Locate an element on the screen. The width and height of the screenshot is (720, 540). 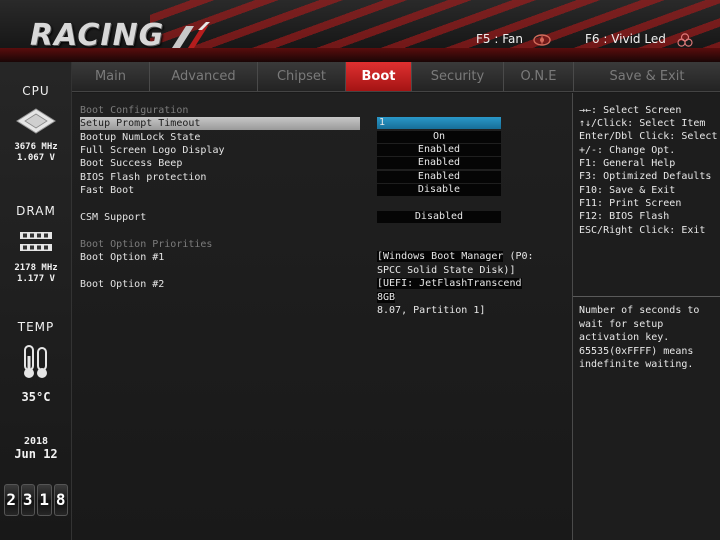
help-key-line: F11: Print Screen is located at coordinates (630, 203).